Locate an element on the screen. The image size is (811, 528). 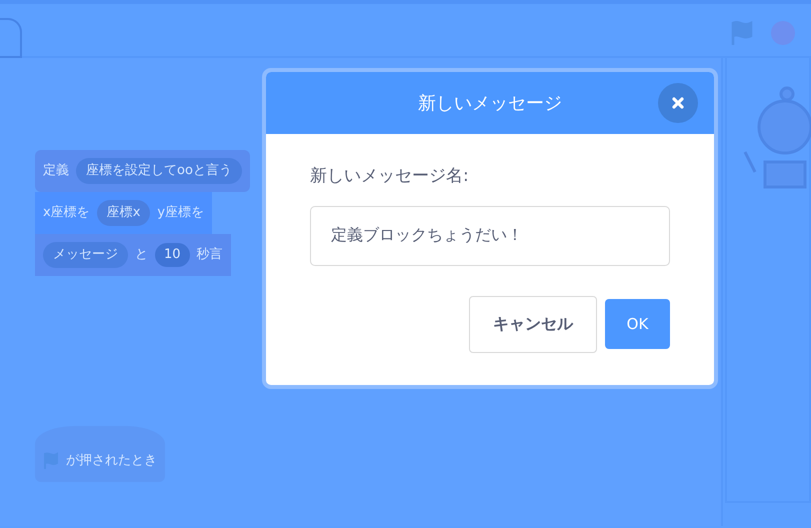
hat-block: が押されたとき is located at coordinates (100, 454).